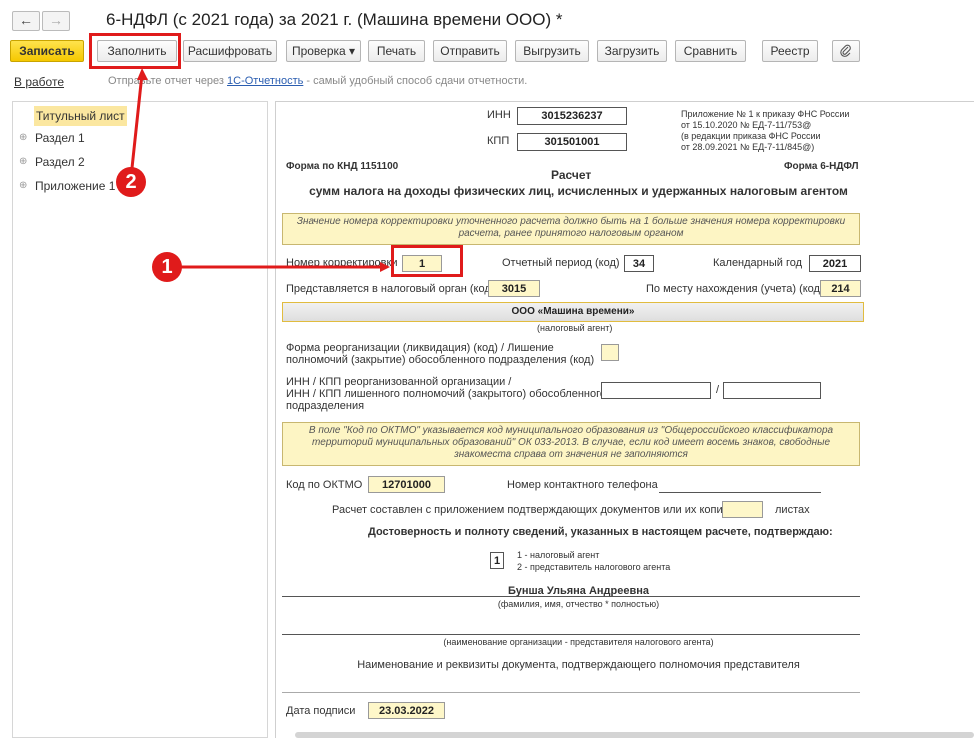  What do you see at coordinates (167, 267) in the screenshot?
I see `step-marker-1: 1` at bounding box center [167, 267].